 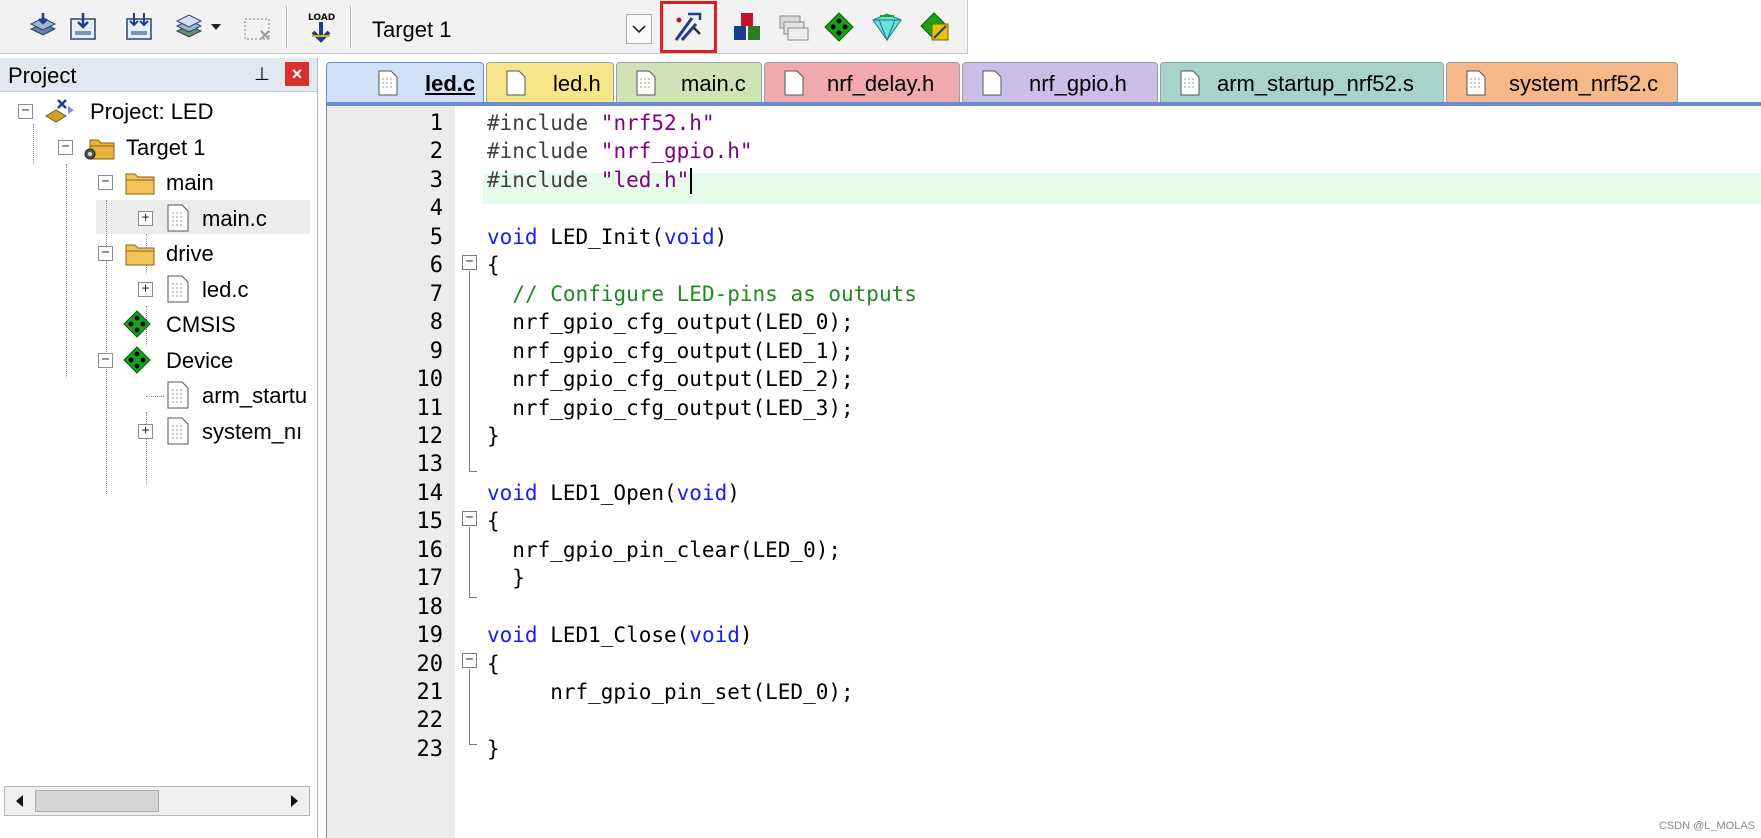 What do you see at coordinates (19, 801) in the screenshot?
I see `scroll-left-icon` at bounding box center [19, 801].